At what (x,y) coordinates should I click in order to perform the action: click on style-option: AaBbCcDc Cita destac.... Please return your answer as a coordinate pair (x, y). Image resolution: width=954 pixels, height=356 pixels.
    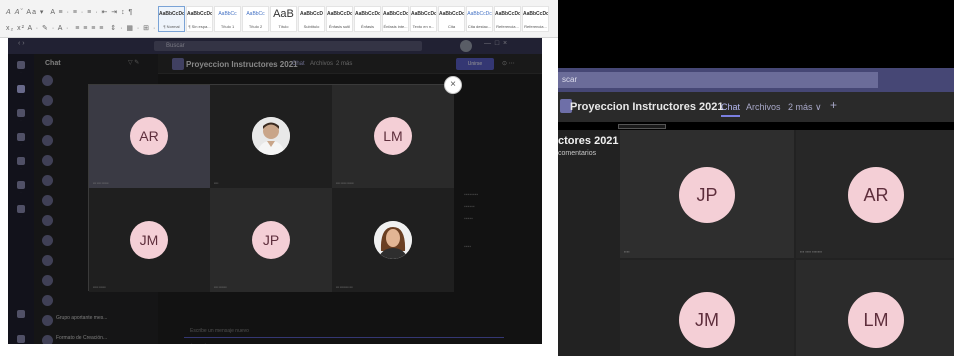
    Looking at the image, I should click on (479, 19).